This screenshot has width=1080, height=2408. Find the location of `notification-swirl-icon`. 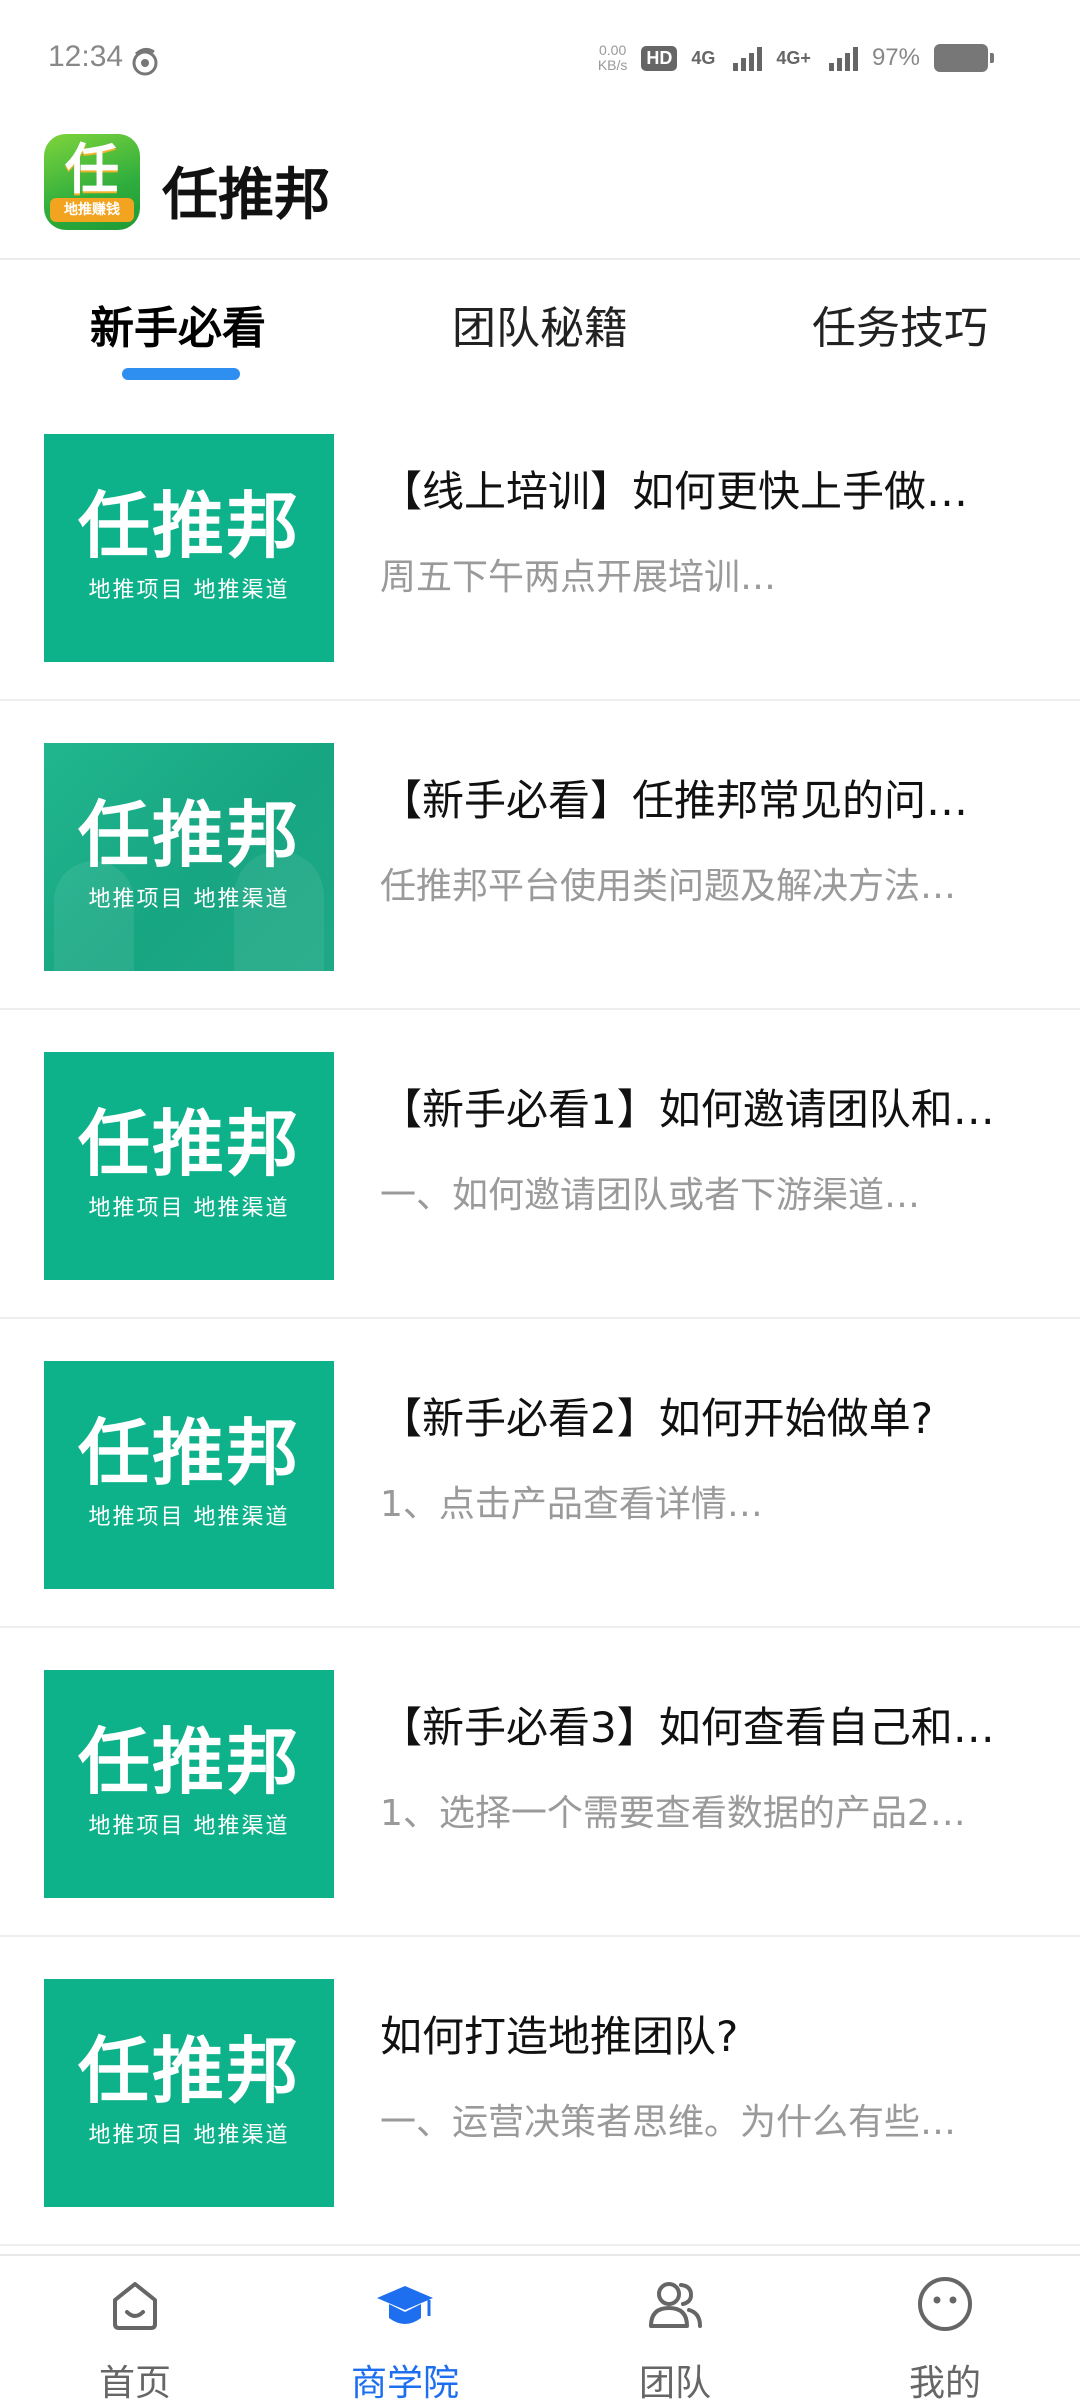

notification-swirl-icon is located at coordinates (145, 61).